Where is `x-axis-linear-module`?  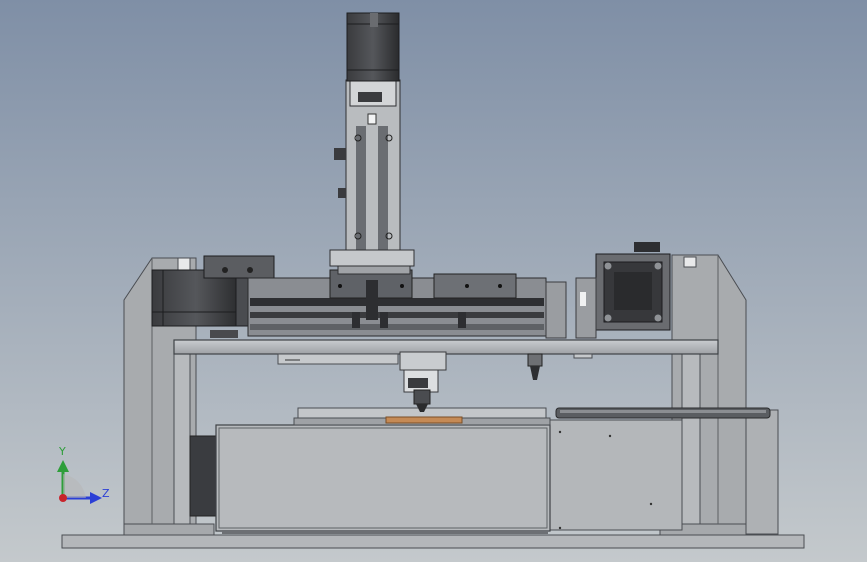
x-axis-linear-module is located at coordinates (407, 304).